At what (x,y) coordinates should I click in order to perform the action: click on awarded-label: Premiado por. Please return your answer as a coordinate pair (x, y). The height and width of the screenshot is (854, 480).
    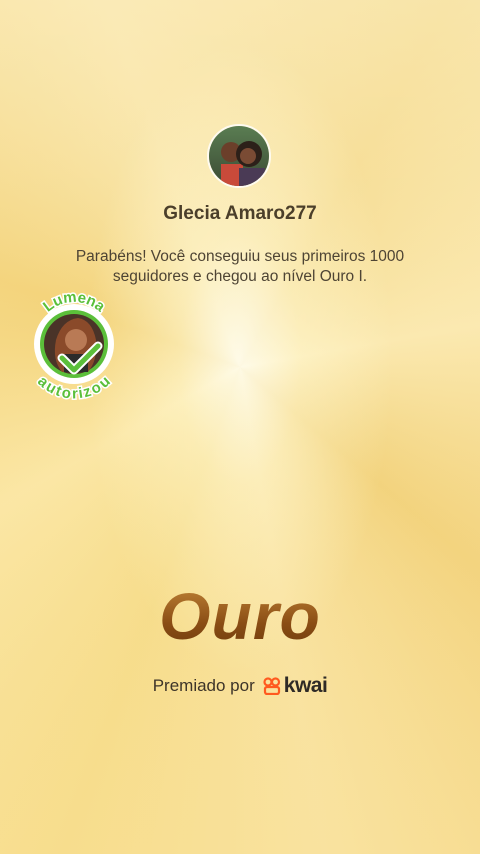
    Looking at the image, I should click on (203, 685).